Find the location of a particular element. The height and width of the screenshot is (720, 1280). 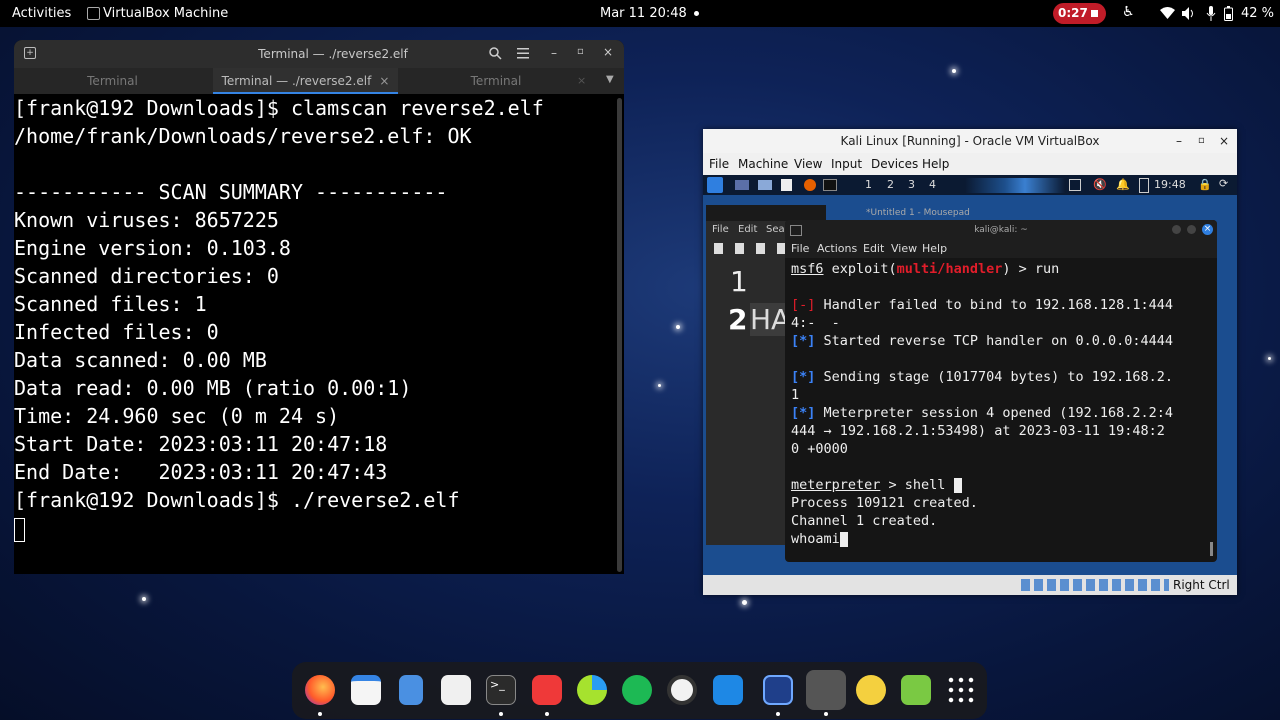

tab-terminal-active: Terminal — ./reverse2.elf × is located at coordinates (305, 81).